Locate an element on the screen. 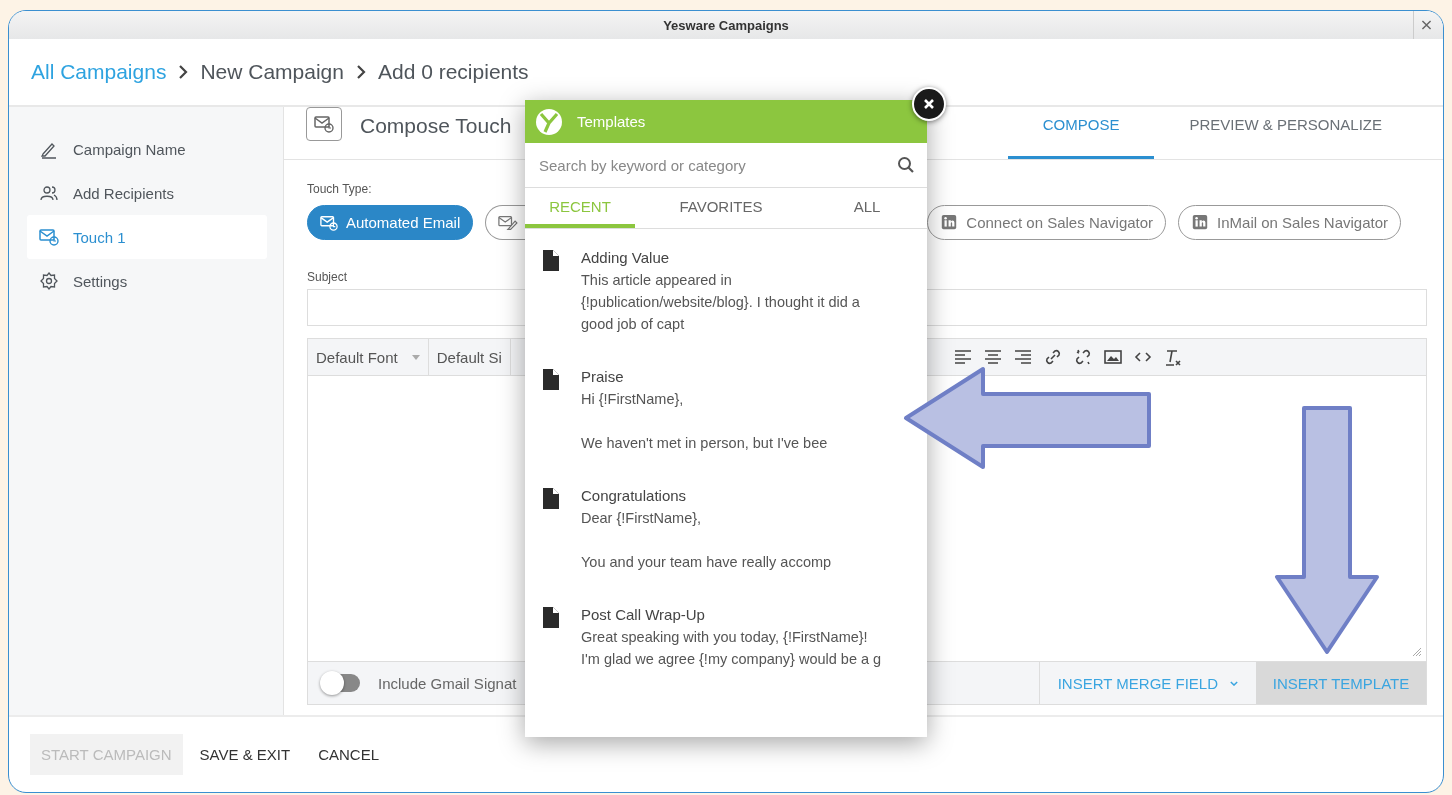 The image size is (1452, 795). link-icon is located at coordinates (1053, 357).